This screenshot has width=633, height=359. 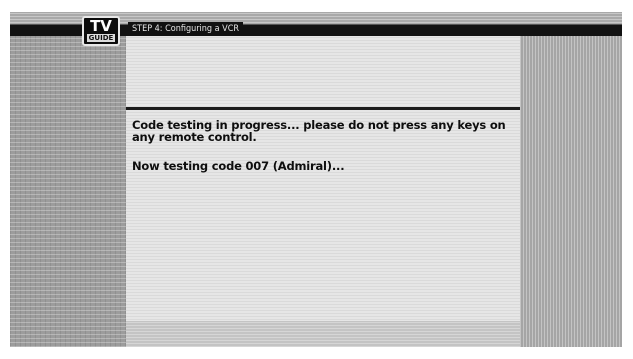 I want to click on tv-guide-logo: TV GUIDE, so click(x=101, y=31).